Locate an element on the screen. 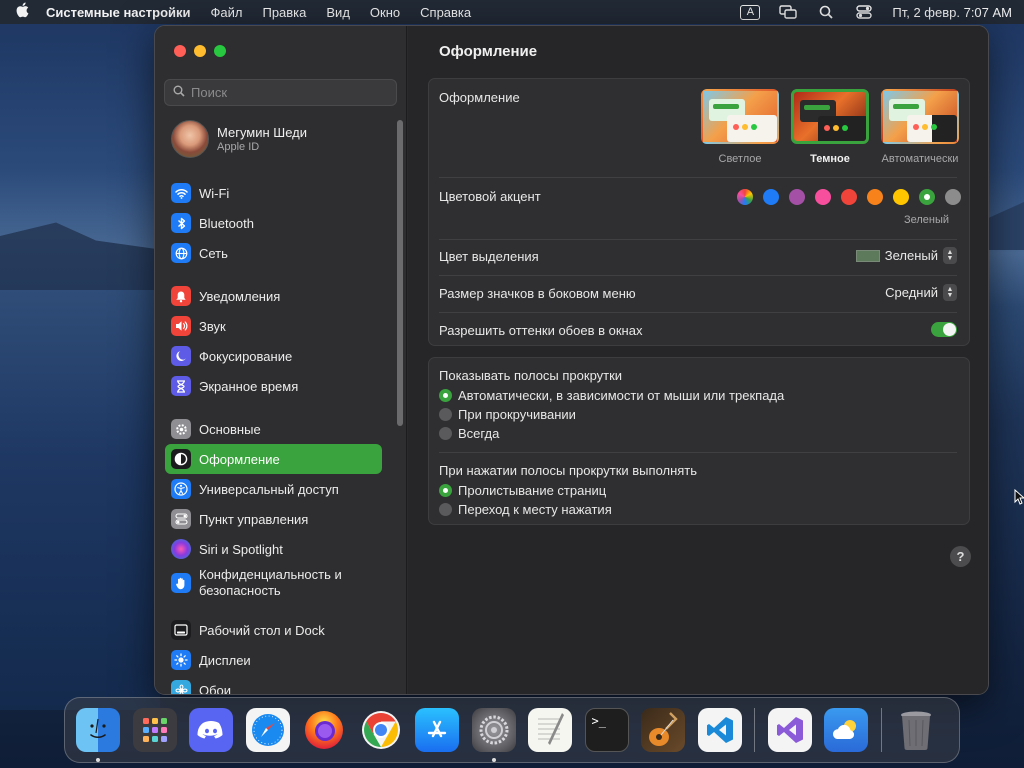  light-theme-thumbnail is located at coordinates (740, 116).